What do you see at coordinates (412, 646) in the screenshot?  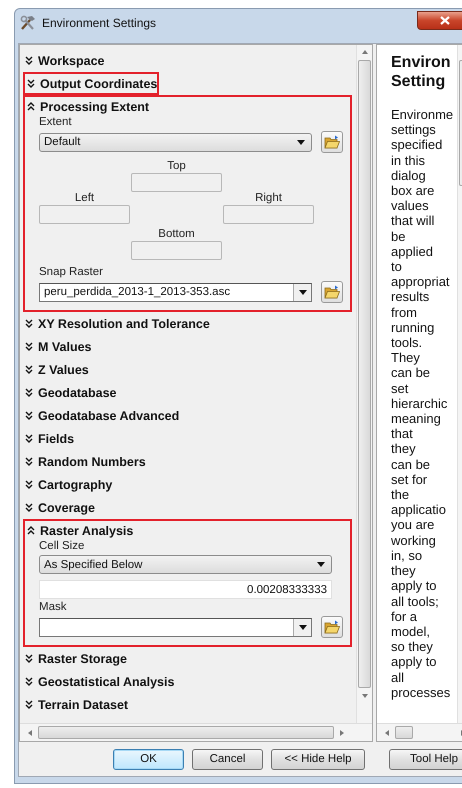 I see `help-text: so they` at bounding box center [412, 646].